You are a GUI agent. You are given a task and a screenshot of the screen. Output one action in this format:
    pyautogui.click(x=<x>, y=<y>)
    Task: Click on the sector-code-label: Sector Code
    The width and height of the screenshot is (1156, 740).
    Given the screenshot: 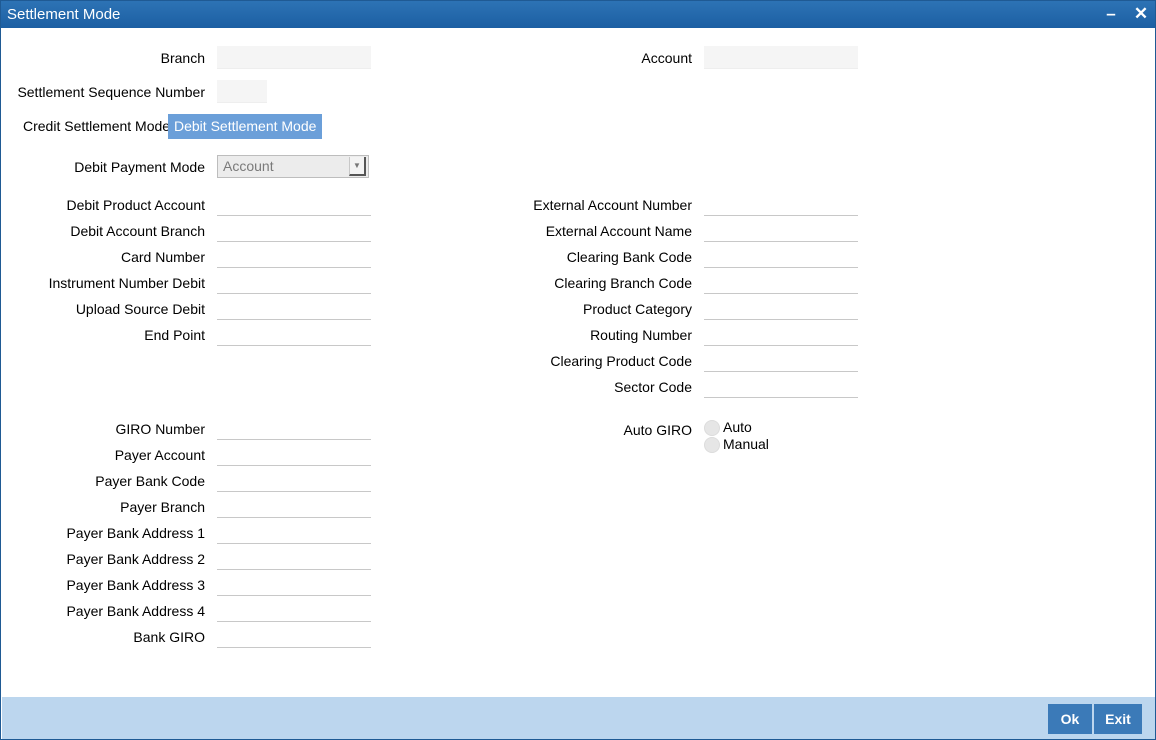 What is the action you would take?
    pyautogui.click(x=653, y=387)
    